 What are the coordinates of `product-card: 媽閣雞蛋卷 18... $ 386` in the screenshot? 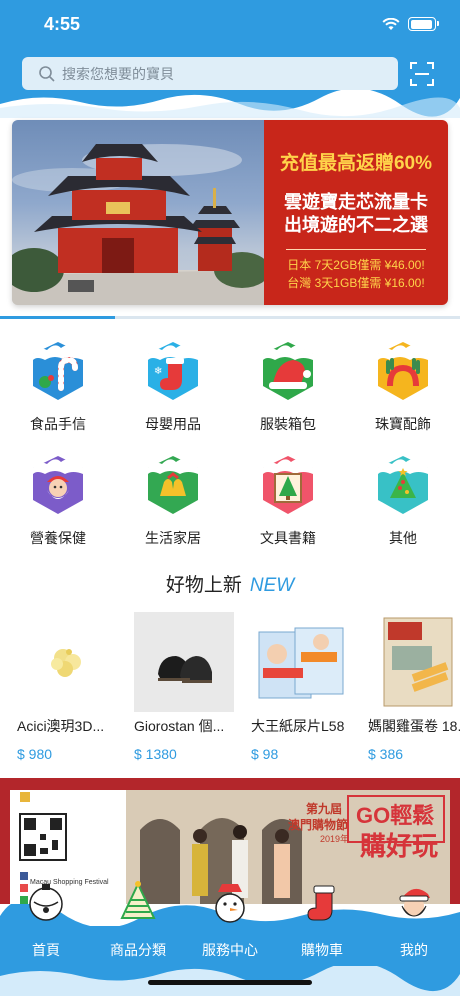 It's located at (414, 687).